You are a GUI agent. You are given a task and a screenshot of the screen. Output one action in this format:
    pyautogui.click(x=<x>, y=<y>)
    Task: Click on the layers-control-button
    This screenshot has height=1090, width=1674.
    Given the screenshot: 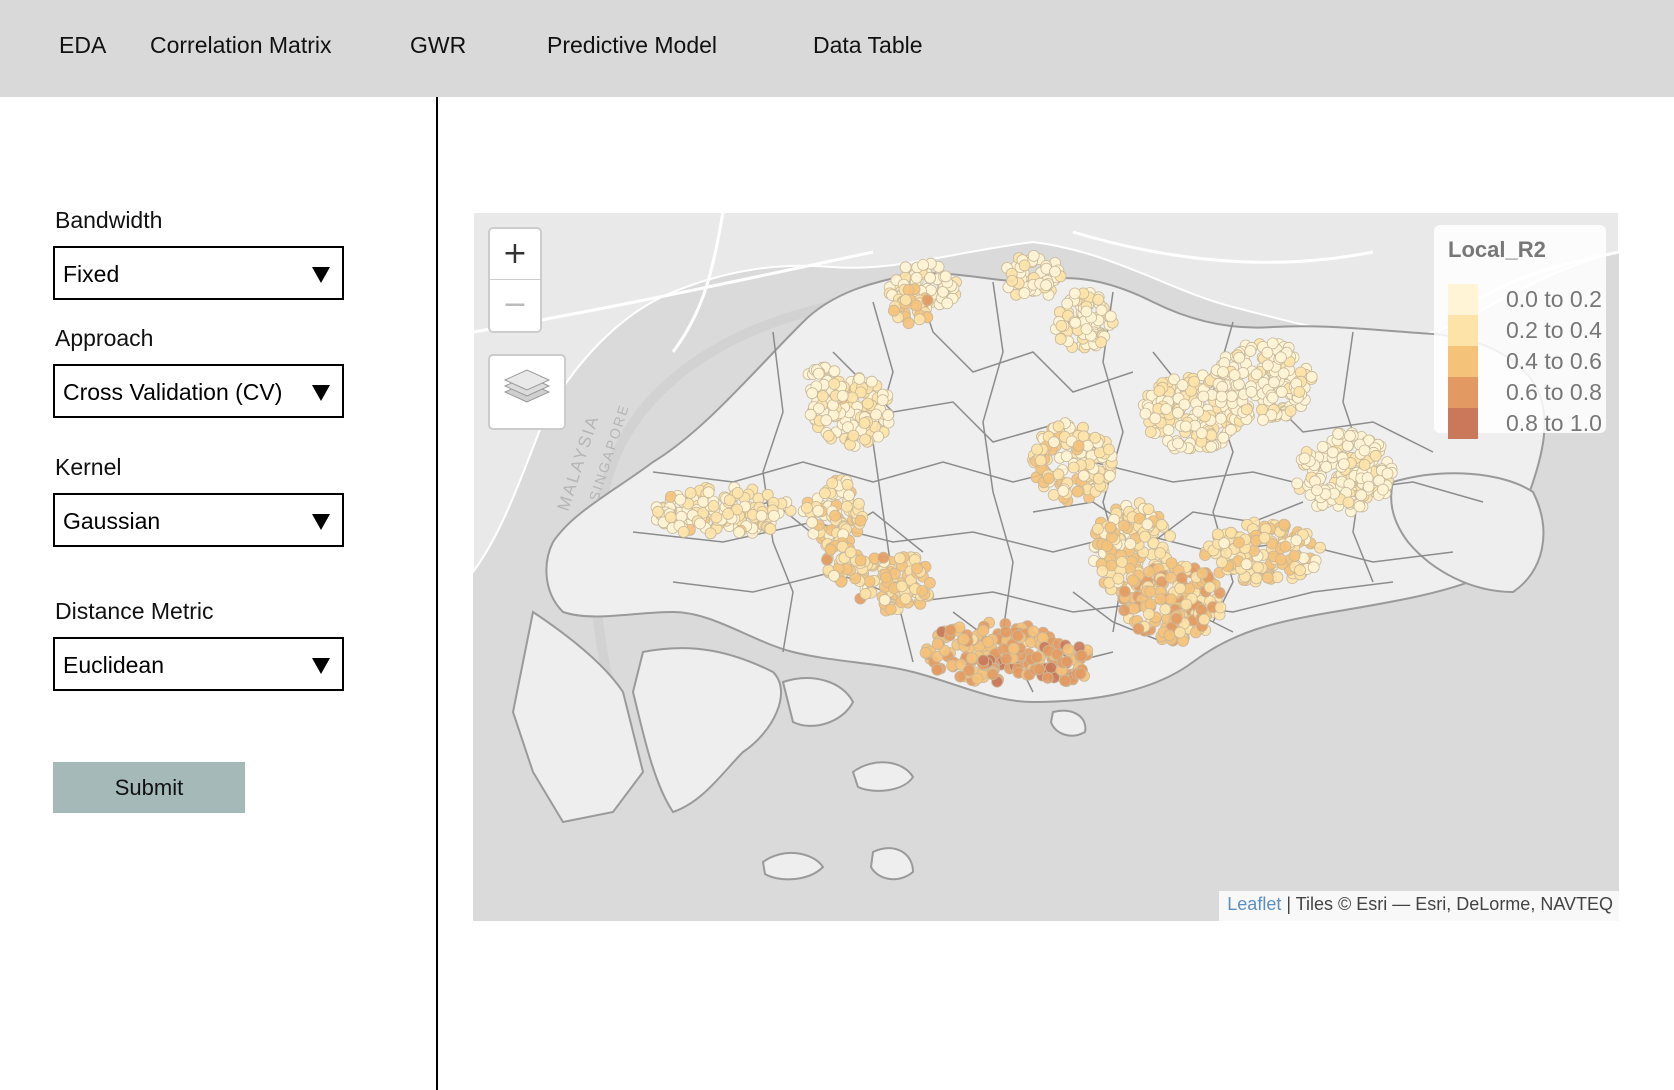 What is the action you would take?
    pyautogui.click(x=527, y=392)
    